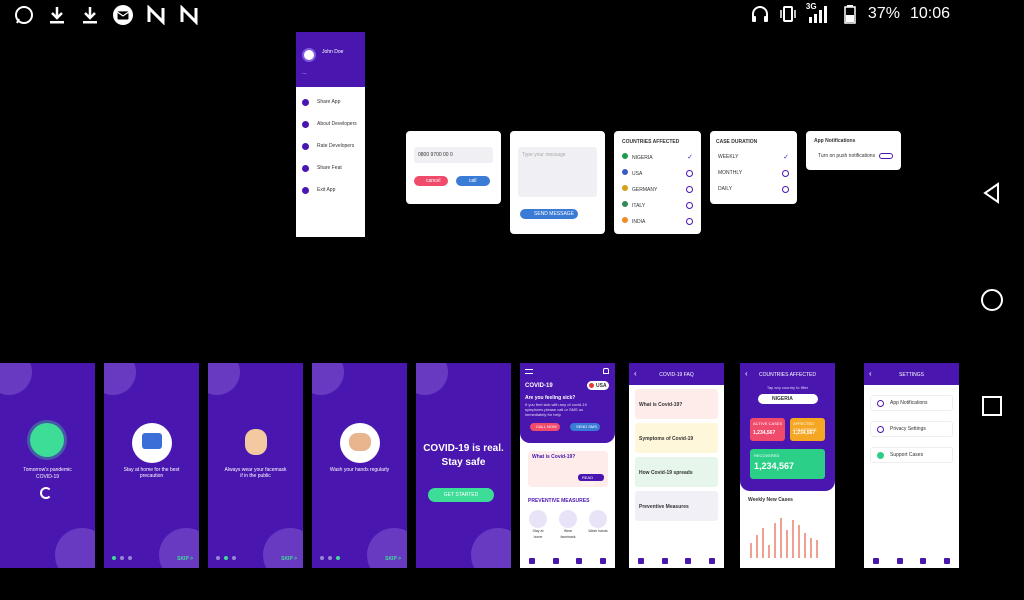 This screenshot has width=1024, height=600. I want to click on navigation-bar, so click(992, 316).